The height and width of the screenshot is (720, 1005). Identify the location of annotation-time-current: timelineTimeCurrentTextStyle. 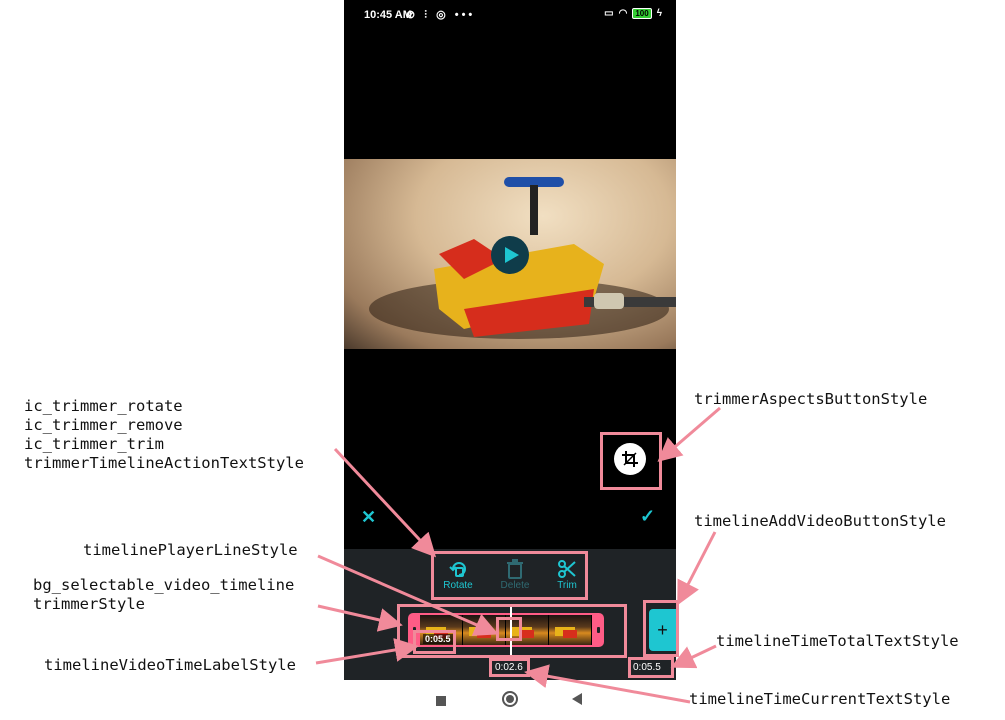
(820, 699).